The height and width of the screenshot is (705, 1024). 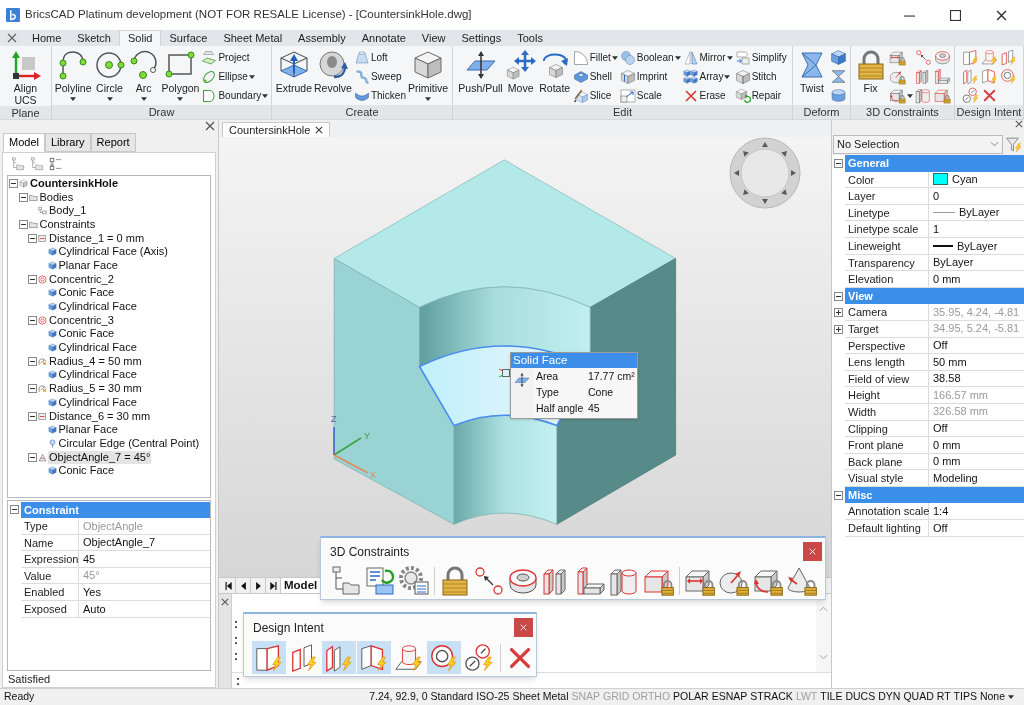 I want to click on tree-item: Concentric_2, so click(x=81, y=279).